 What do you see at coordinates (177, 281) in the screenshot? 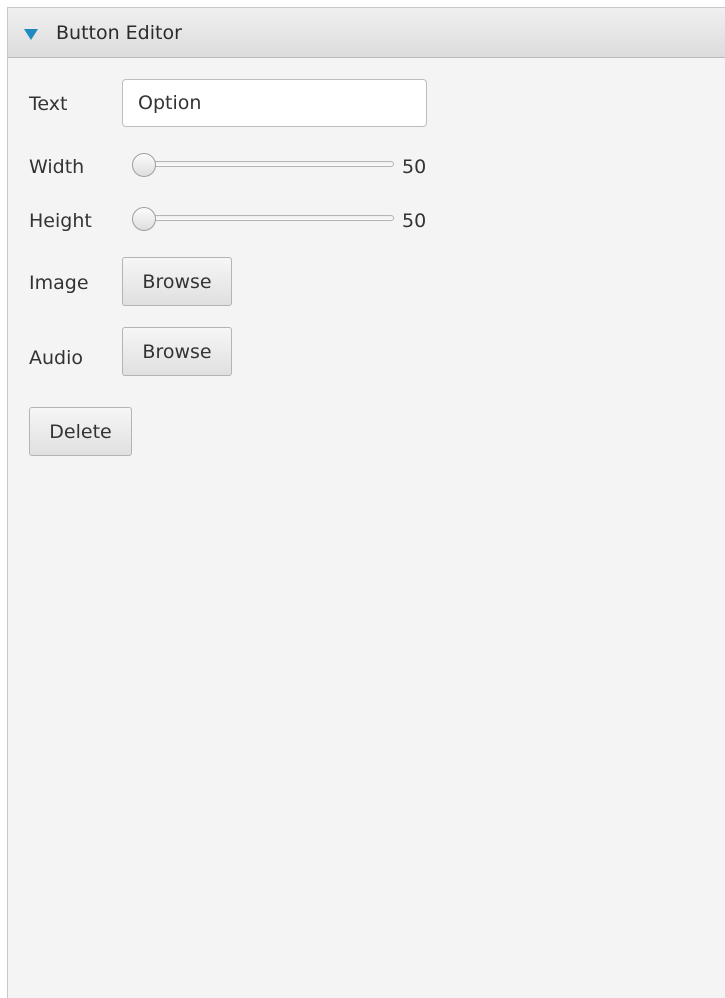
I see `image-browse-button: Browse` at bounding box center [177, 281].